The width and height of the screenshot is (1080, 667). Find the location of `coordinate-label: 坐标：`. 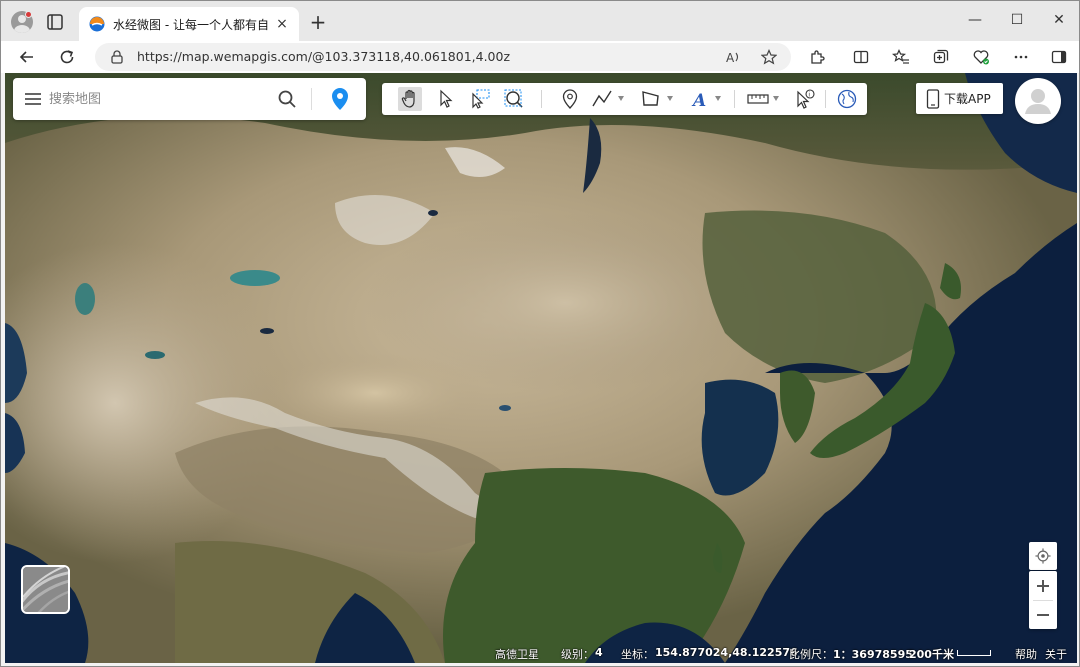

coordinate-label: 坐标： is located at coordinates (637, 654).